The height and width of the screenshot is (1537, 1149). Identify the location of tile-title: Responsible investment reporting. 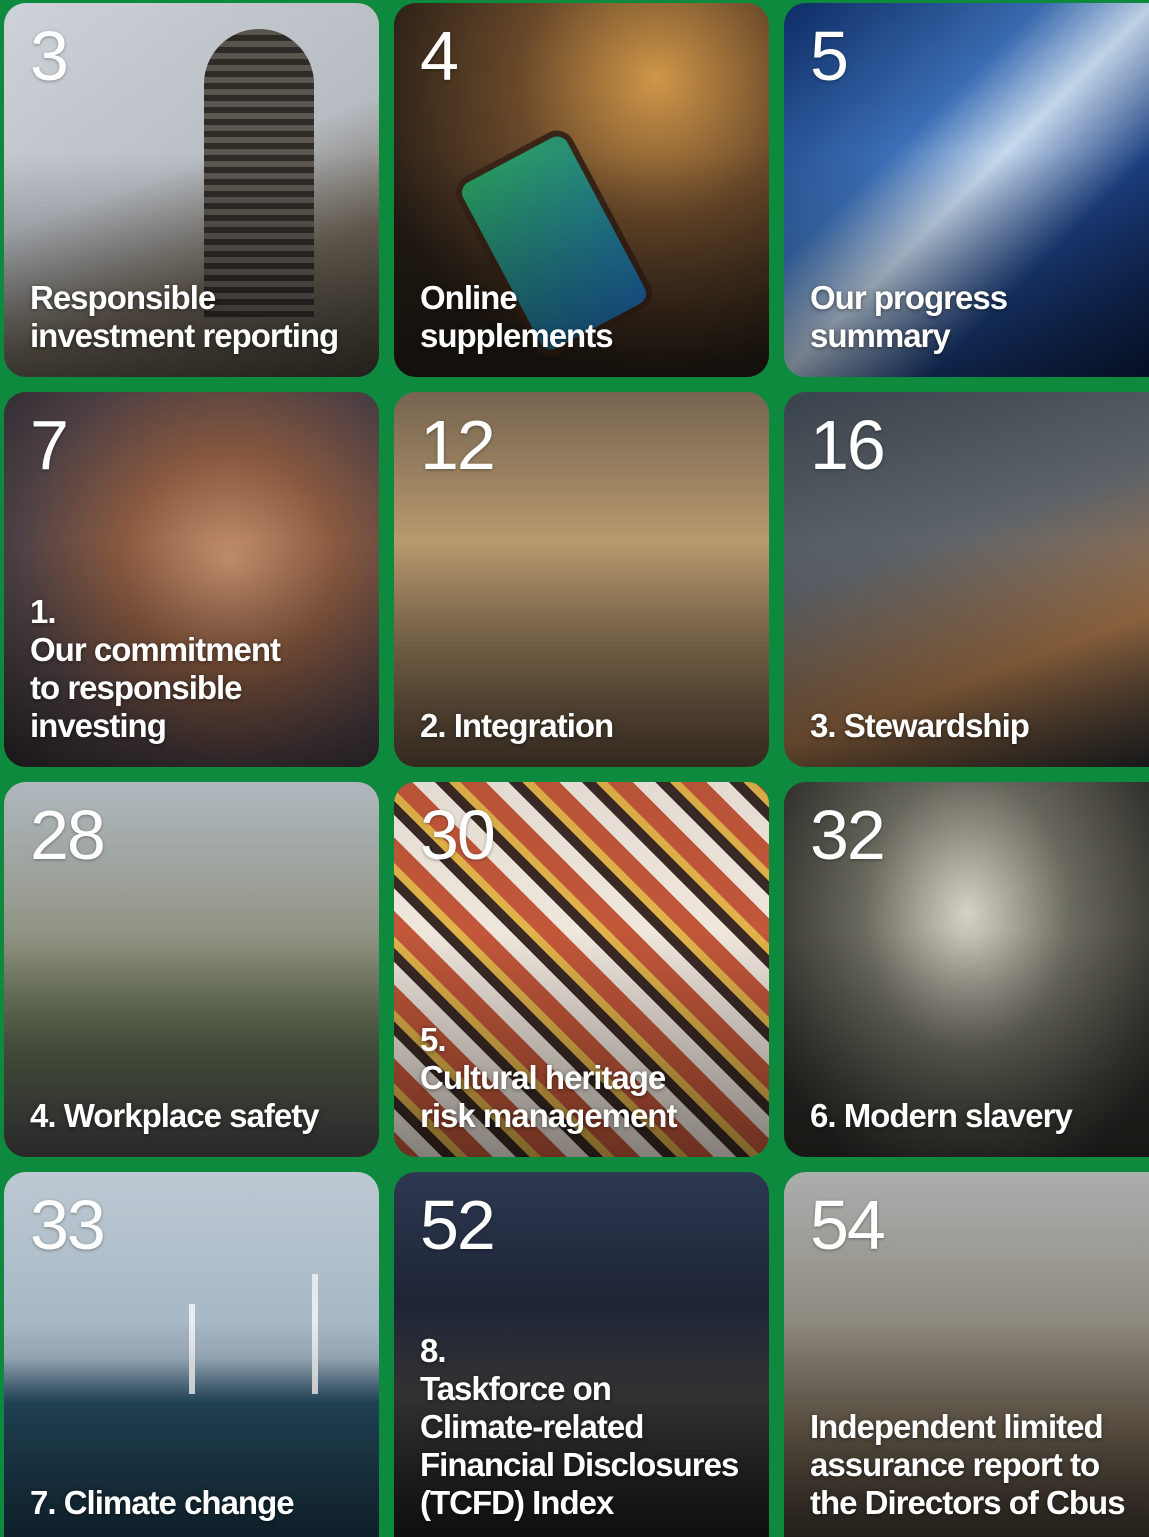
(184, 316).